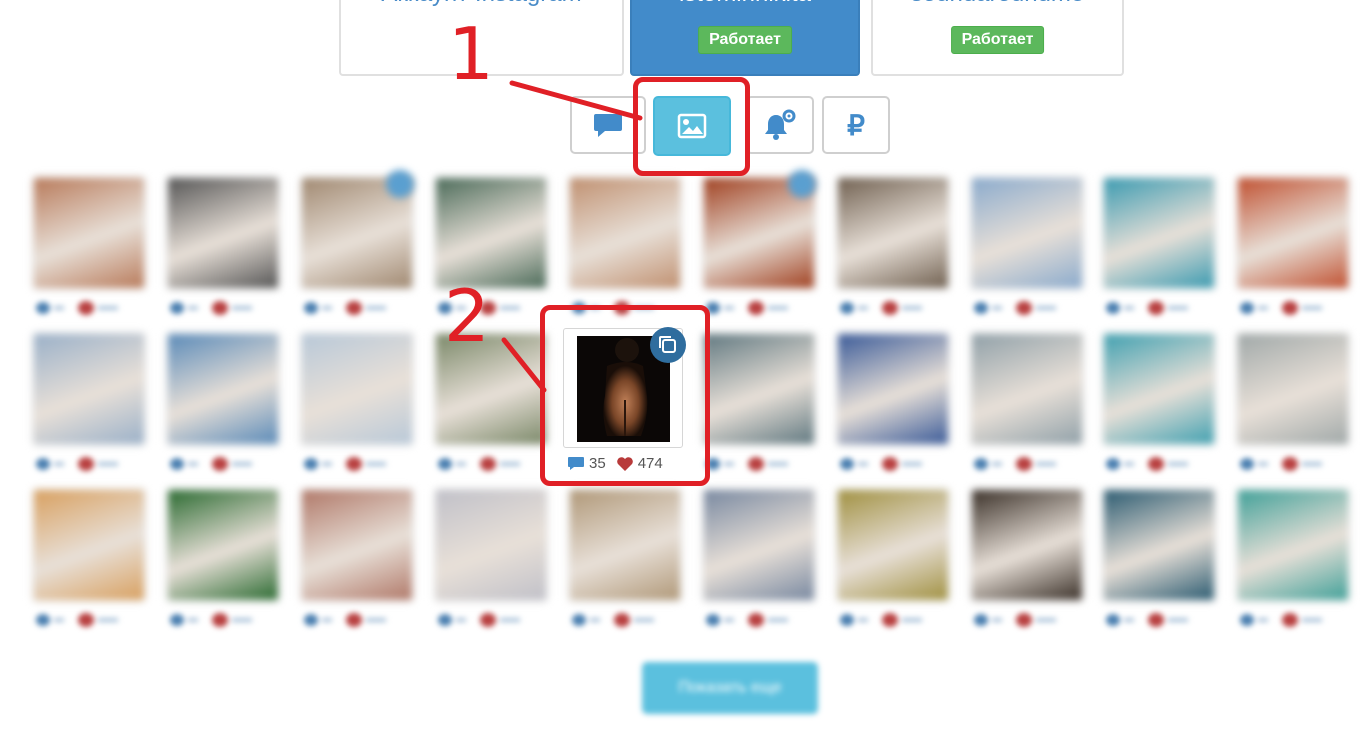 This screenshot has width=1366, height=745. Describe the element at coordinates (802, 184) in the screenshot. I see `copy-multiple-icon` at that location.